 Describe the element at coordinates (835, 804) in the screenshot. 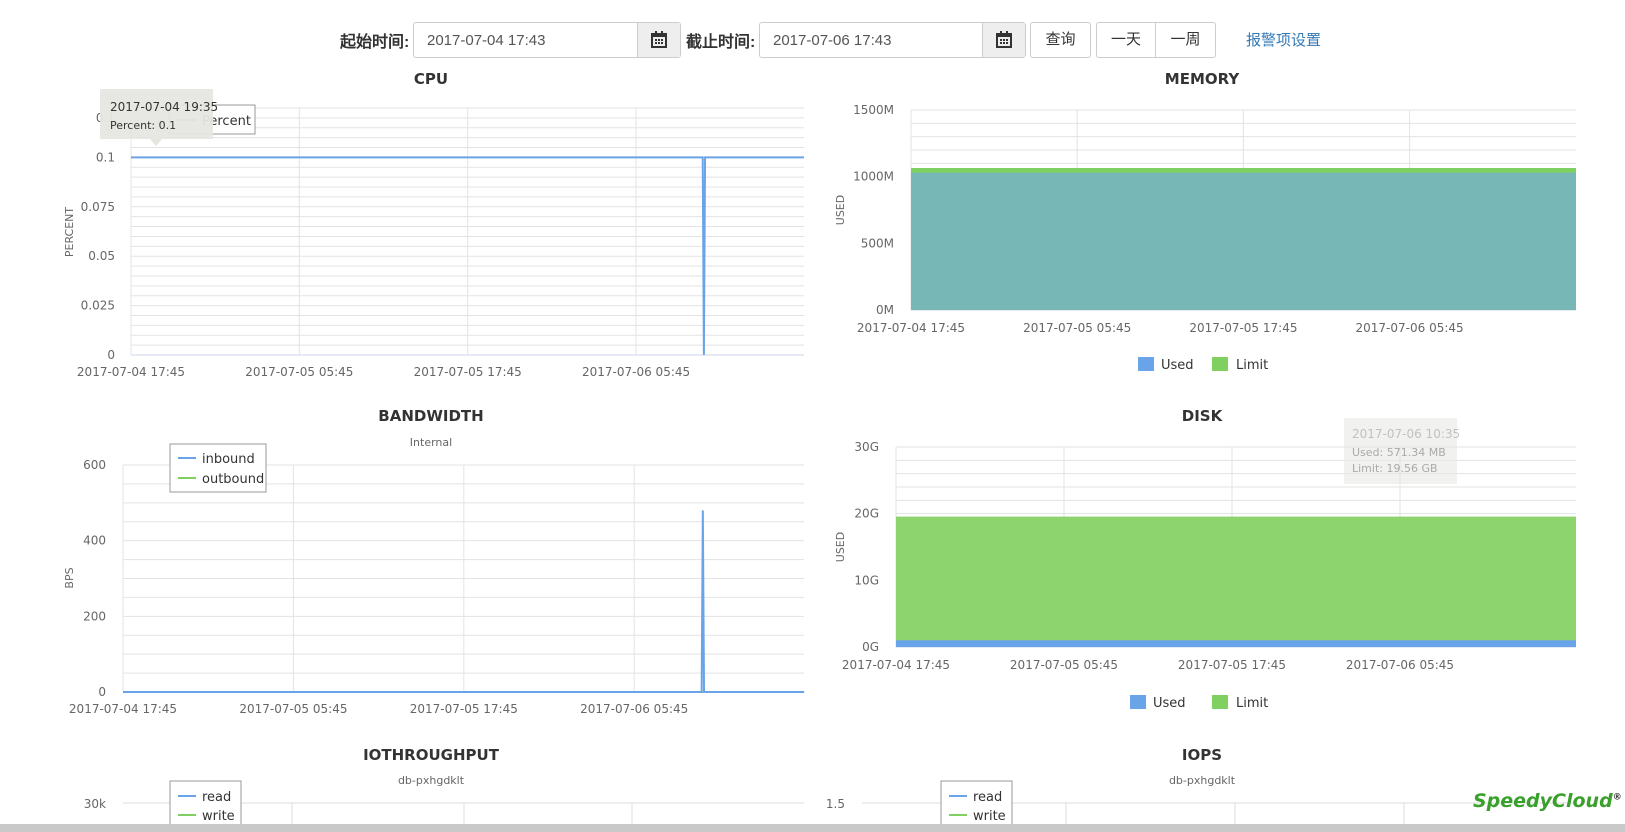

I see `iops-y-tick: 1.5` at that location.